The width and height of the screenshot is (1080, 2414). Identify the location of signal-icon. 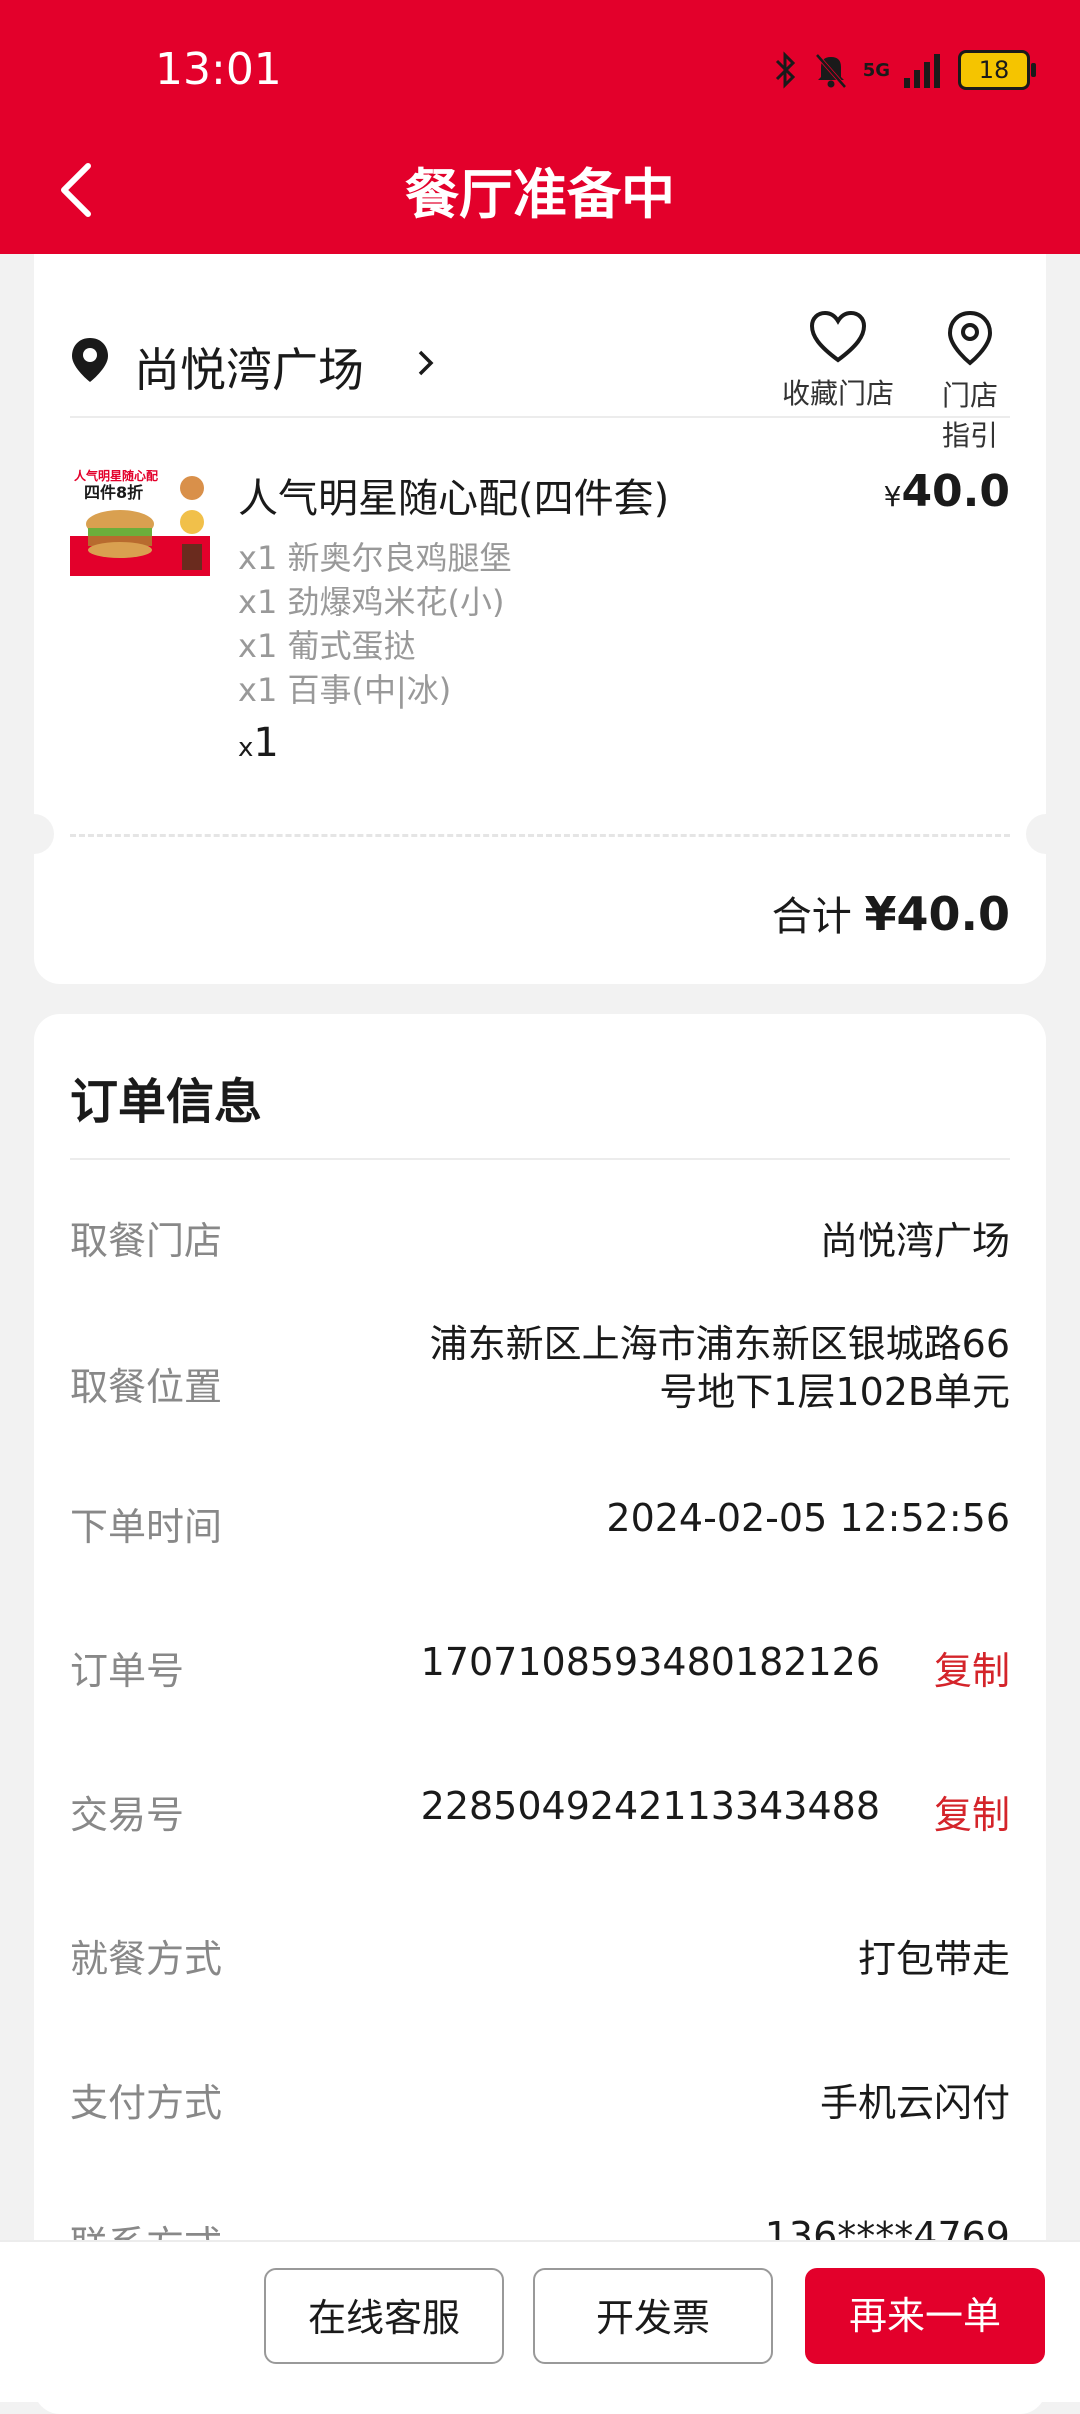
(922, 71).